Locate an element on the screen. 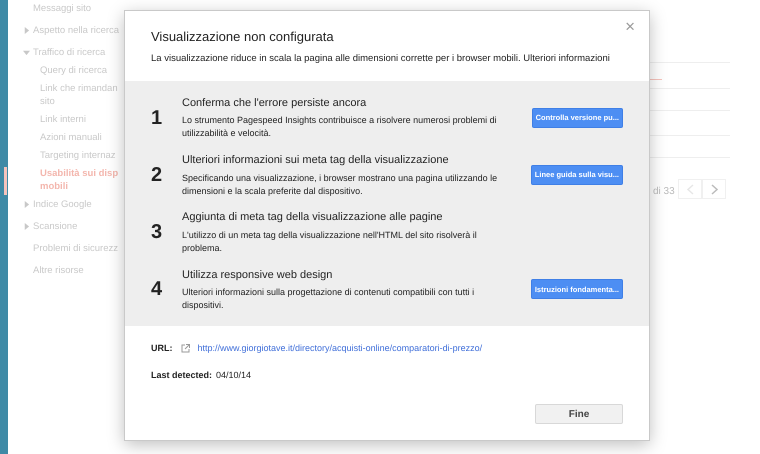 The width and height of the screenshot is (760, 454). done-button: Fine is located at coordinates (579, 414).